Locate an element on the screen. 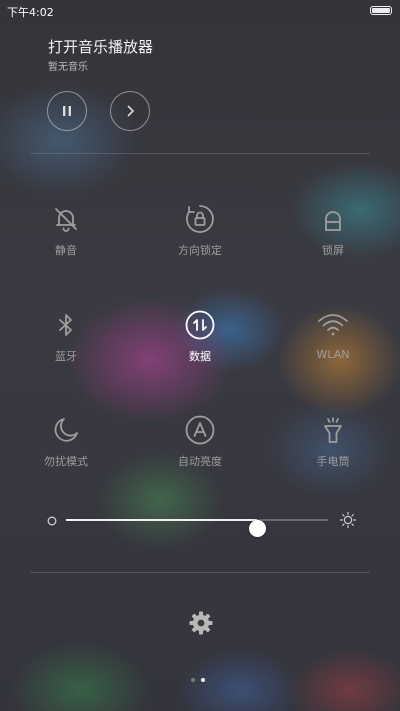  gear-icon is located at coordinates (201, 623).